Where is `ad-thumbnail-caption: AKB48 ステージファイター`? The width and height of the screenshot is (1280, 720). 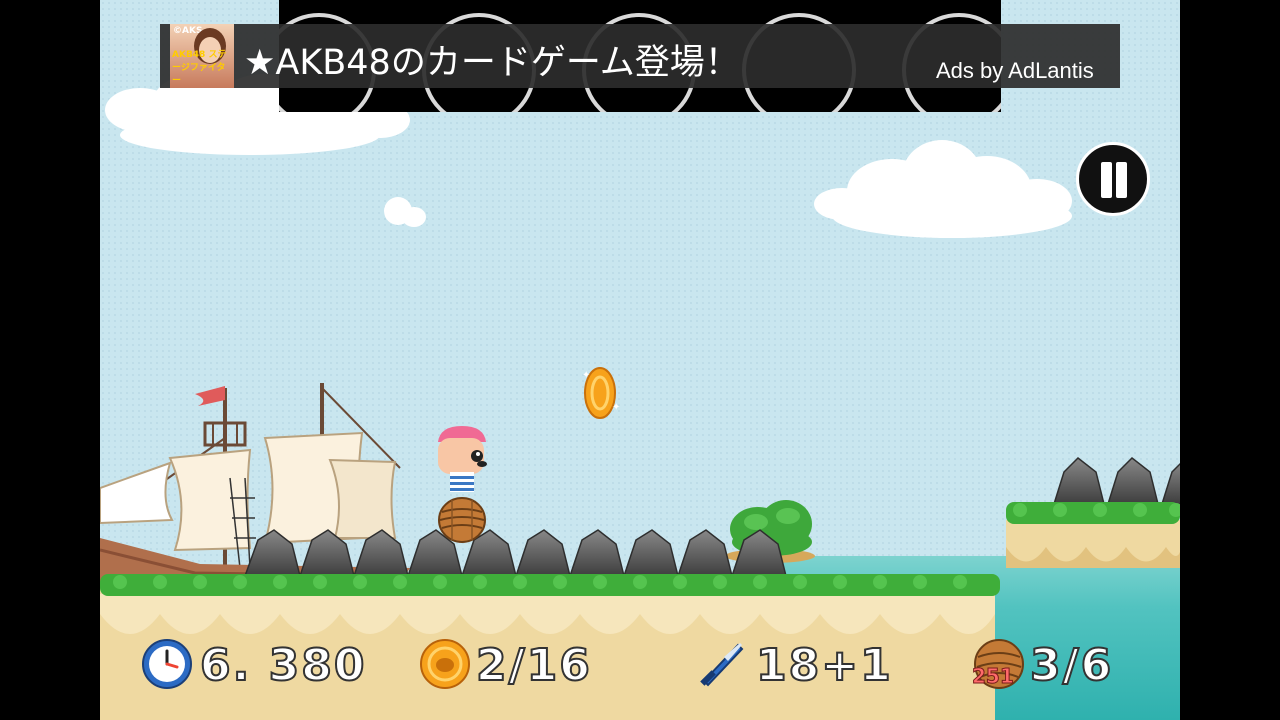
ad-thumbnail-caption: AKB48 ステージファイター is located at coordinates (199, 68).